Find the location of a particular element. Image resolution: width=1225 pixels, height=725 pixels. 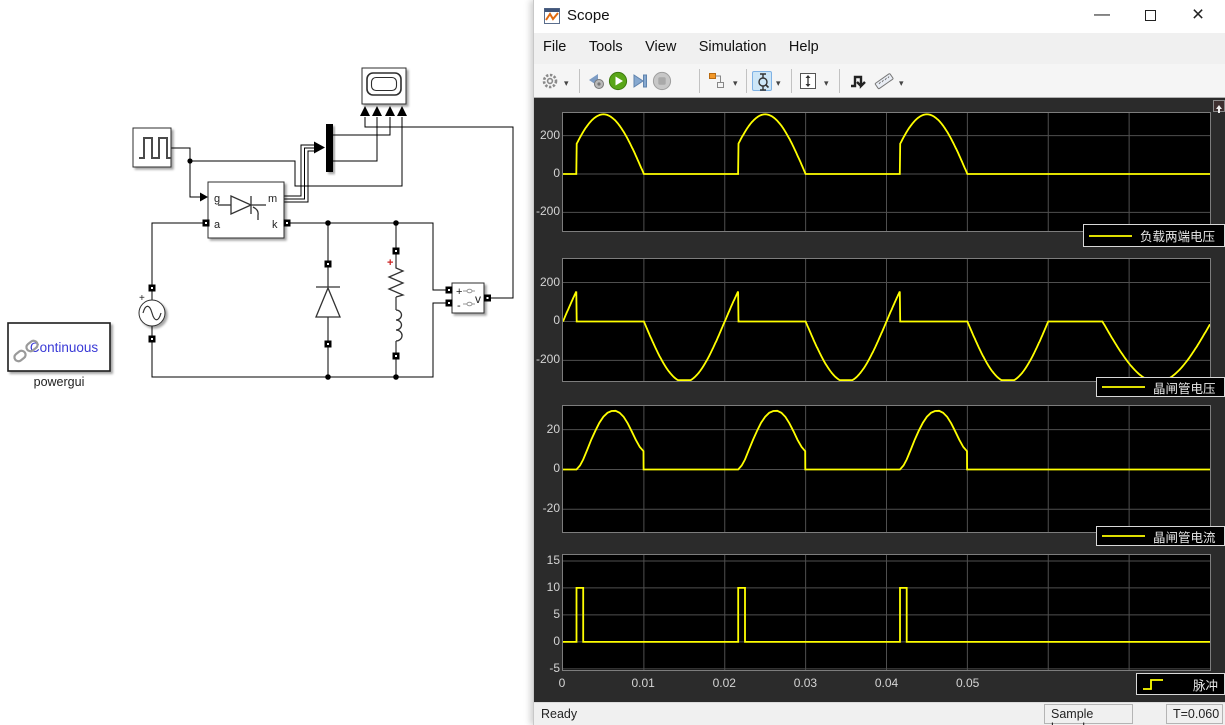

trigger-icon is located at coordinates (858, 81).